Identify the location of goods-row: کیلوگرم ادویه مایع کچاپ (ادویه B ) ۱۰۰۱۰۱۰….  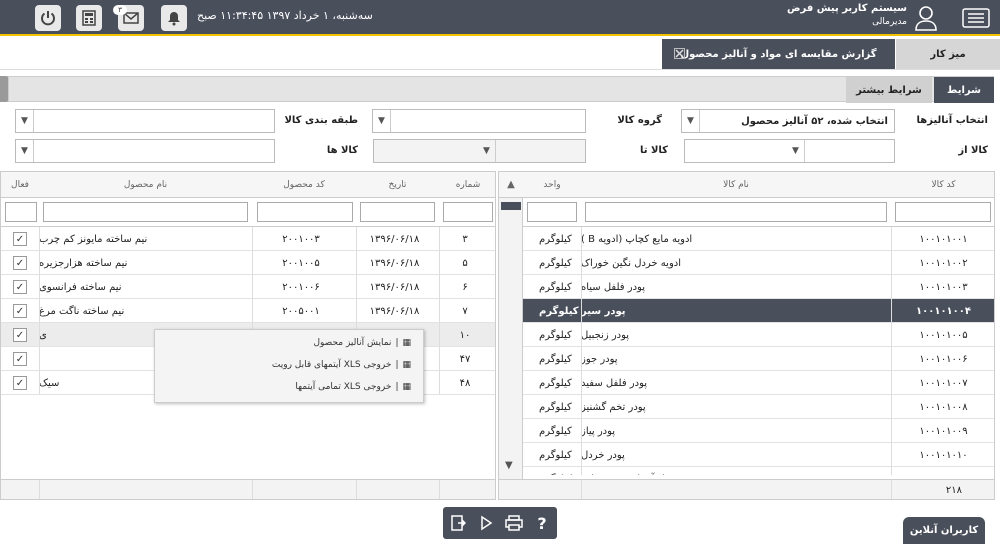
(758, 239).